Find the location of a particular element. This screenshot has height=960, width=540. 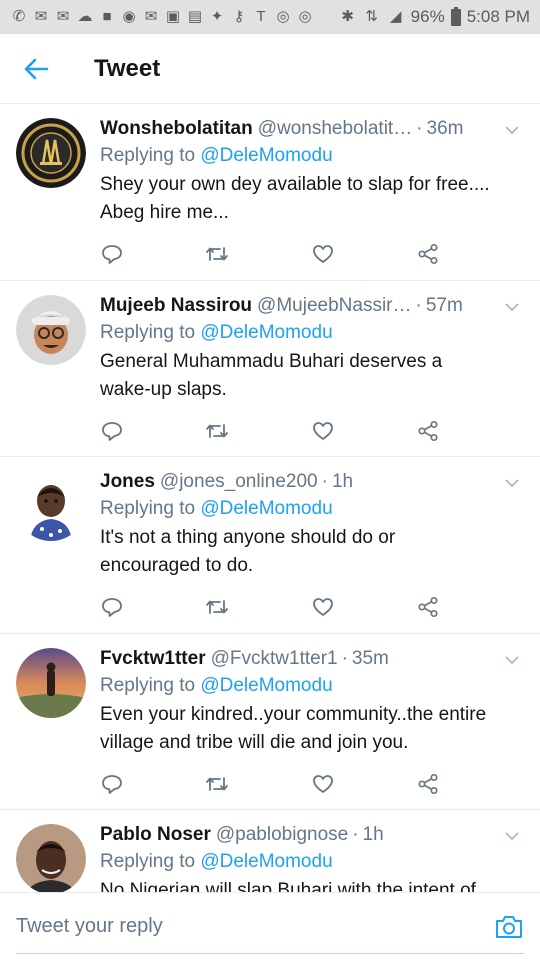

author-name: Mujeeb Nassirou is located at coordinates (176, 306).